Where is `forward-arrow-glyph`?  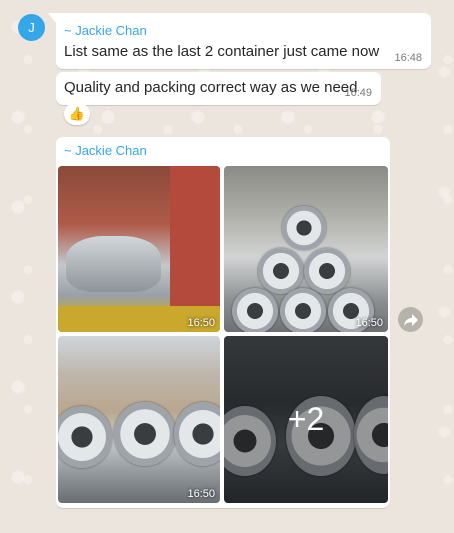 forward-arrow-glyph is located at coordinates (410, 319).